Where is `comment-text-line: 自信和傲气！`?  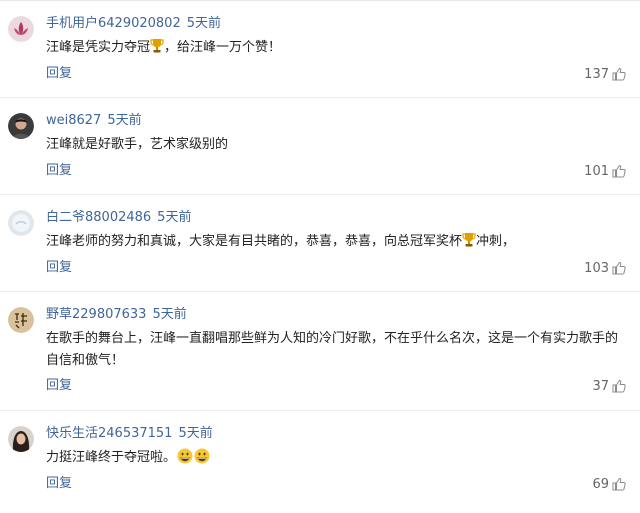 comment-text-line: 自信和傲气！ is located at coordinates (85, 360).